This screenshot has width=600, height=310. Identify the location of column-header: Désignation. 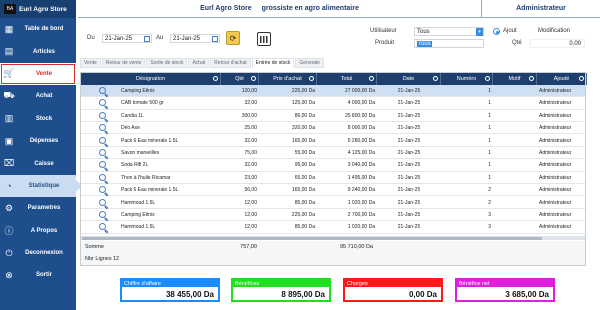
(151, 79).